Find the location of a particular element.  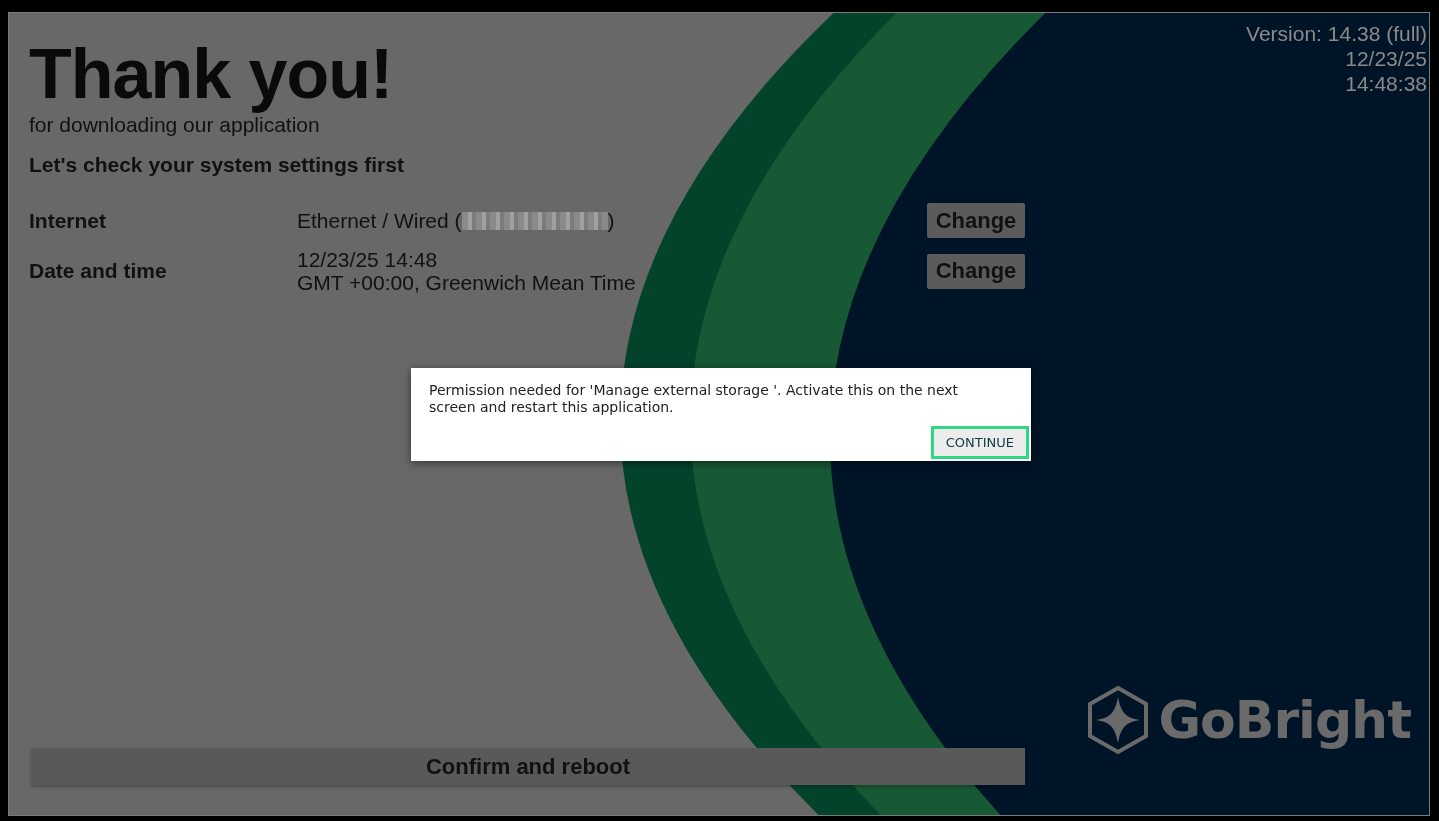

setting-label: Internet is located at coordinates (68, 220).